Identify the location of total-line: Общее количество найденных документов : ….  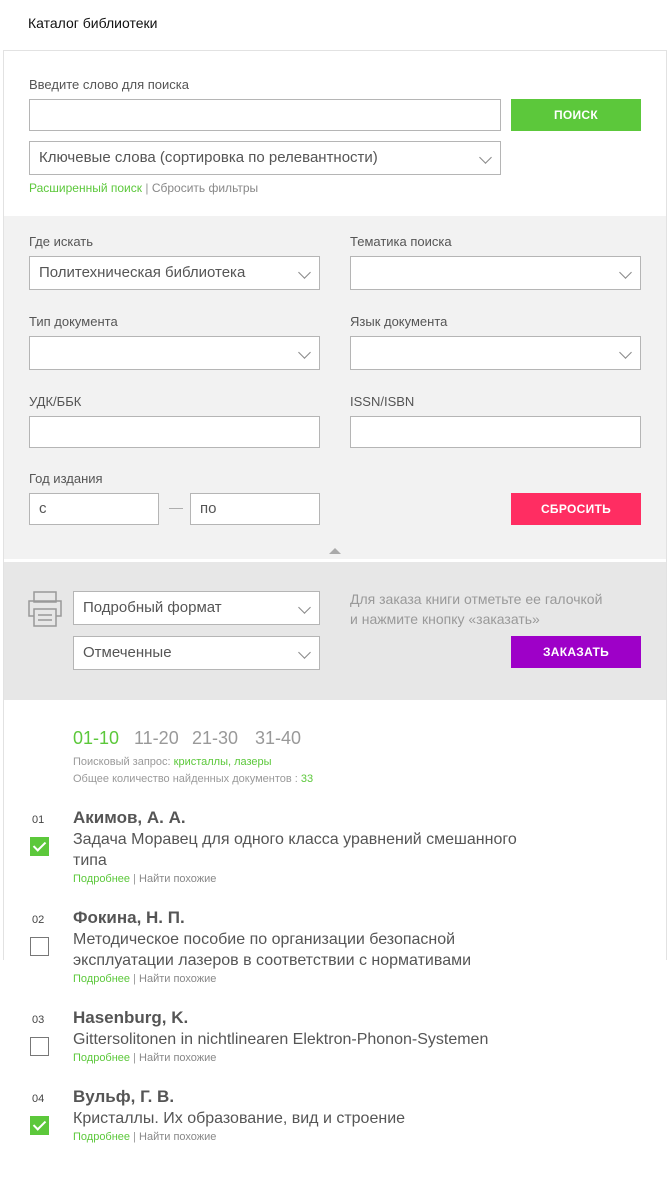
(193, 779).